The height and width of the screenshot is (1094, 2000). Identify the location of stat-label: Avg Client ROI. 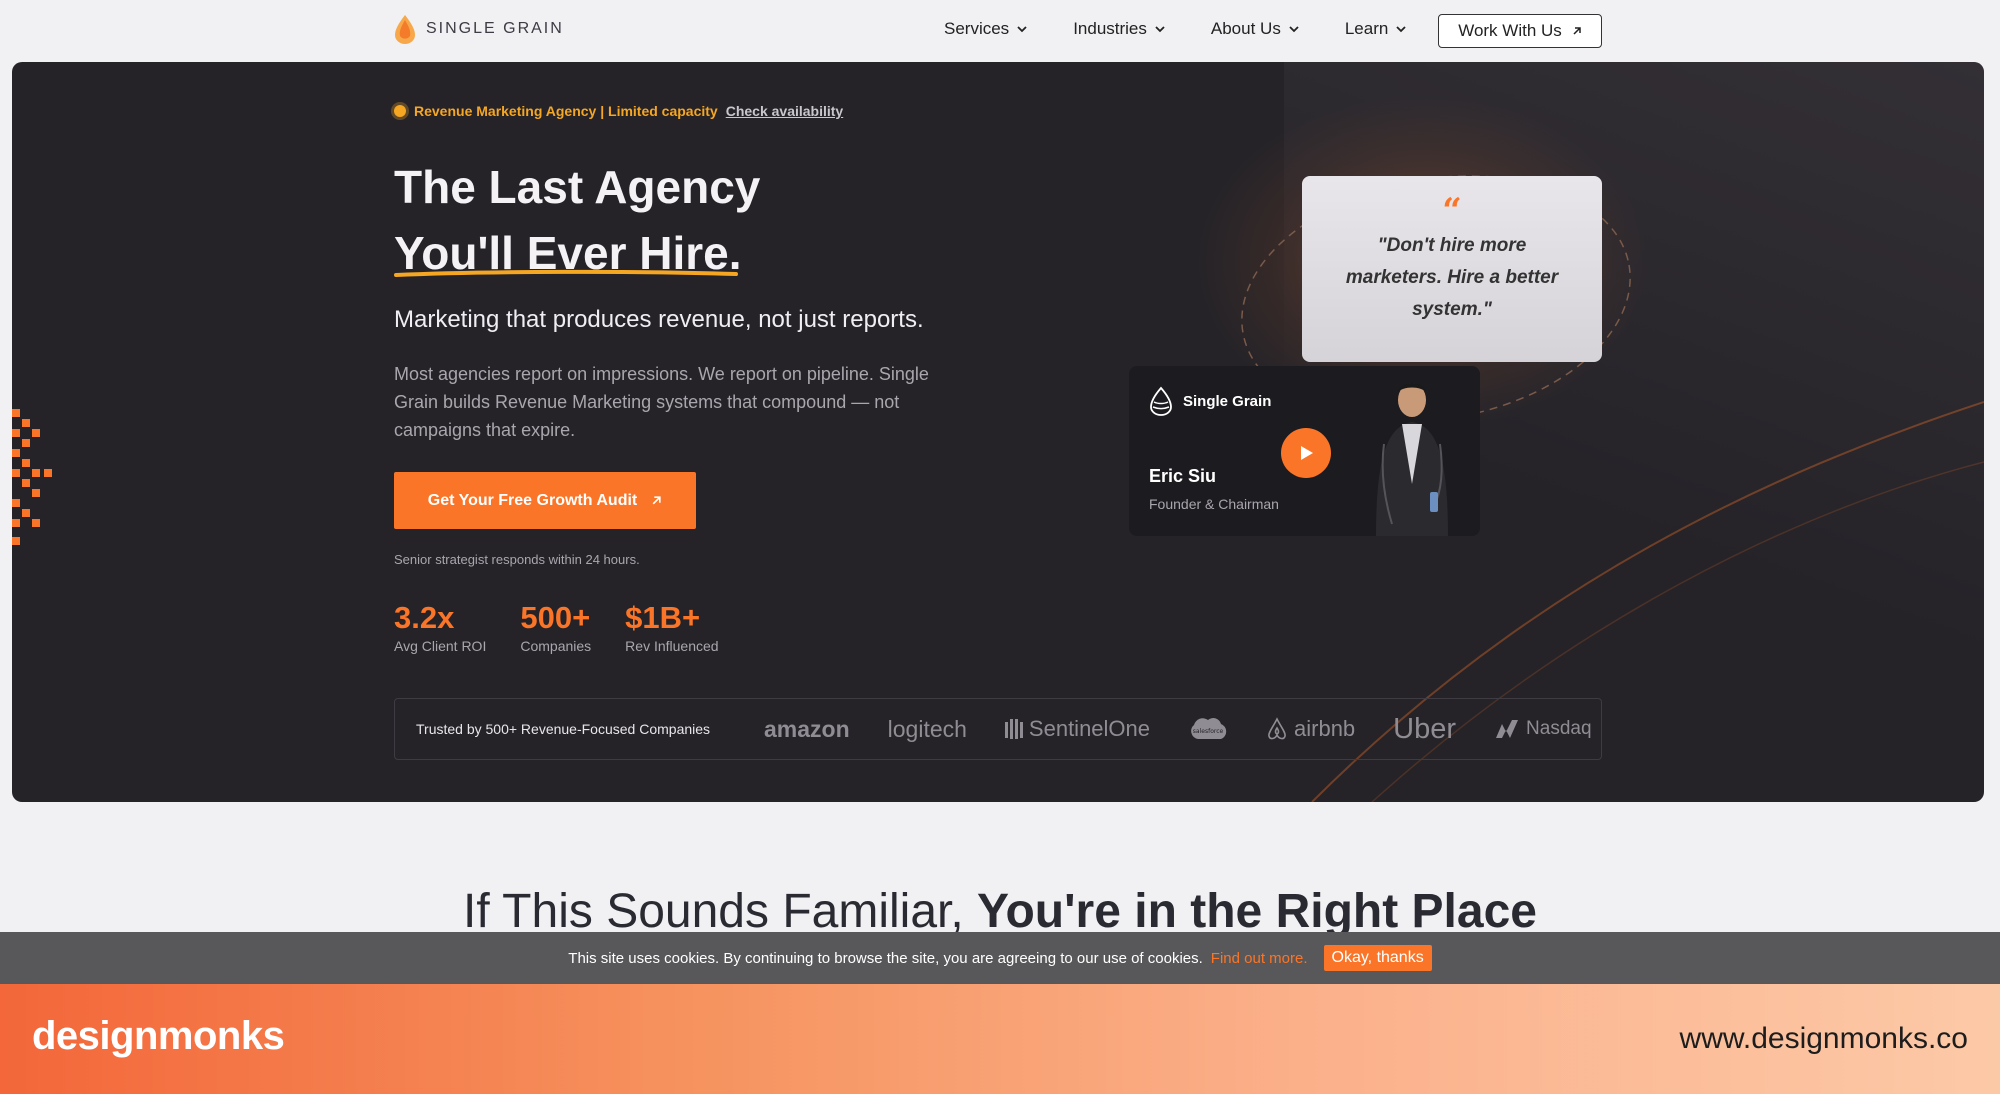
(440, 646).